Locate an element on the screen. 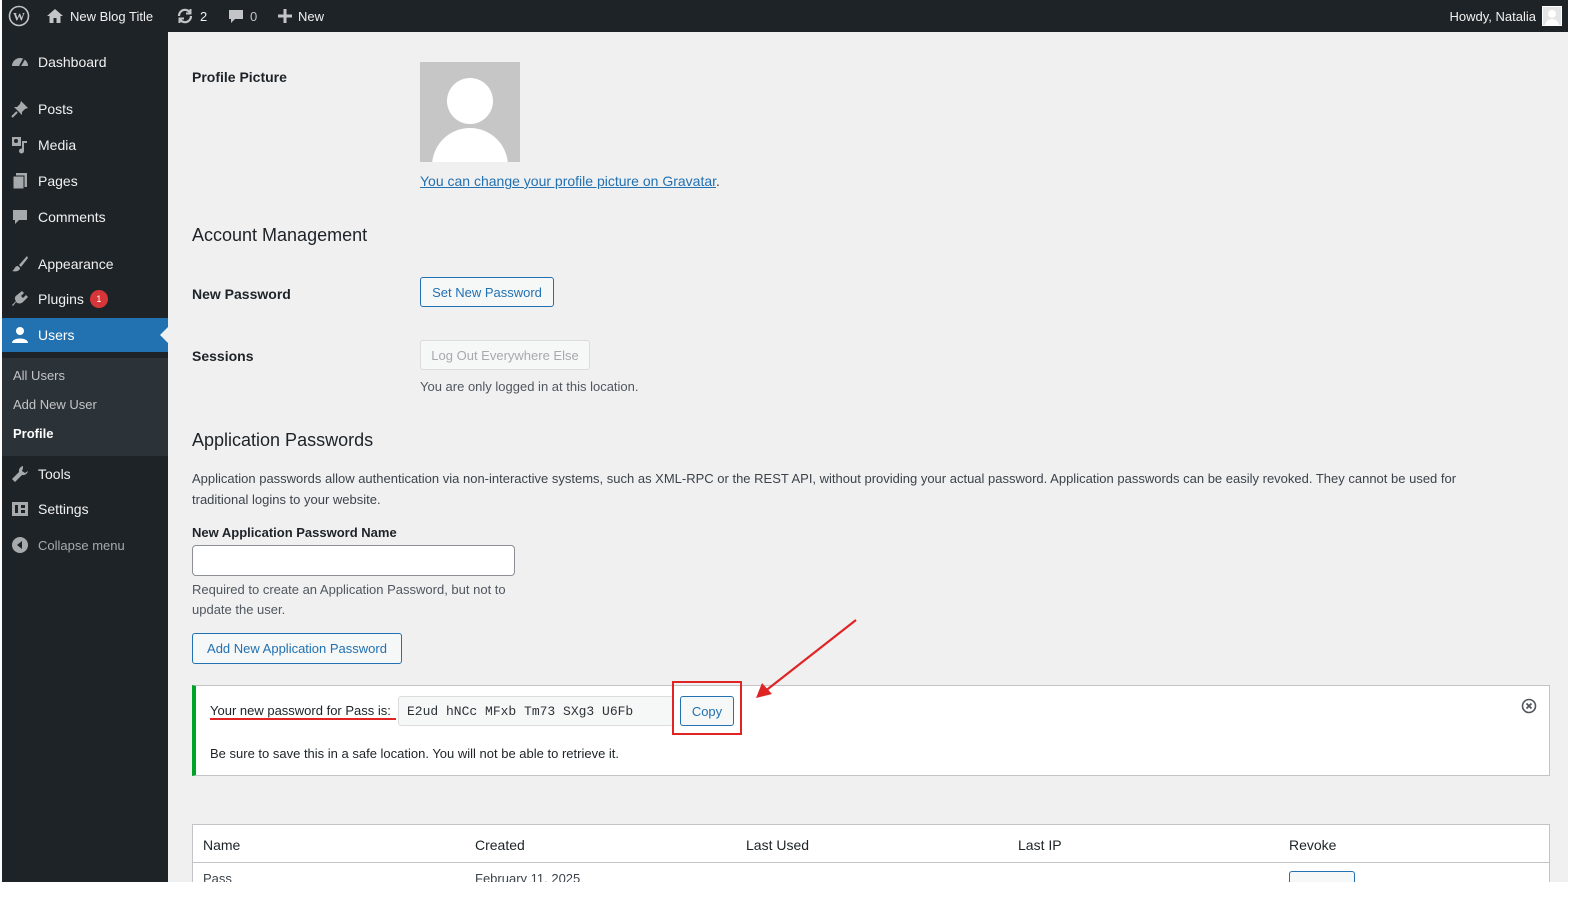 The width and height of the screenshot is (1588, 898). sidebar-item-label: Comments is located at coordinates (72, 217).